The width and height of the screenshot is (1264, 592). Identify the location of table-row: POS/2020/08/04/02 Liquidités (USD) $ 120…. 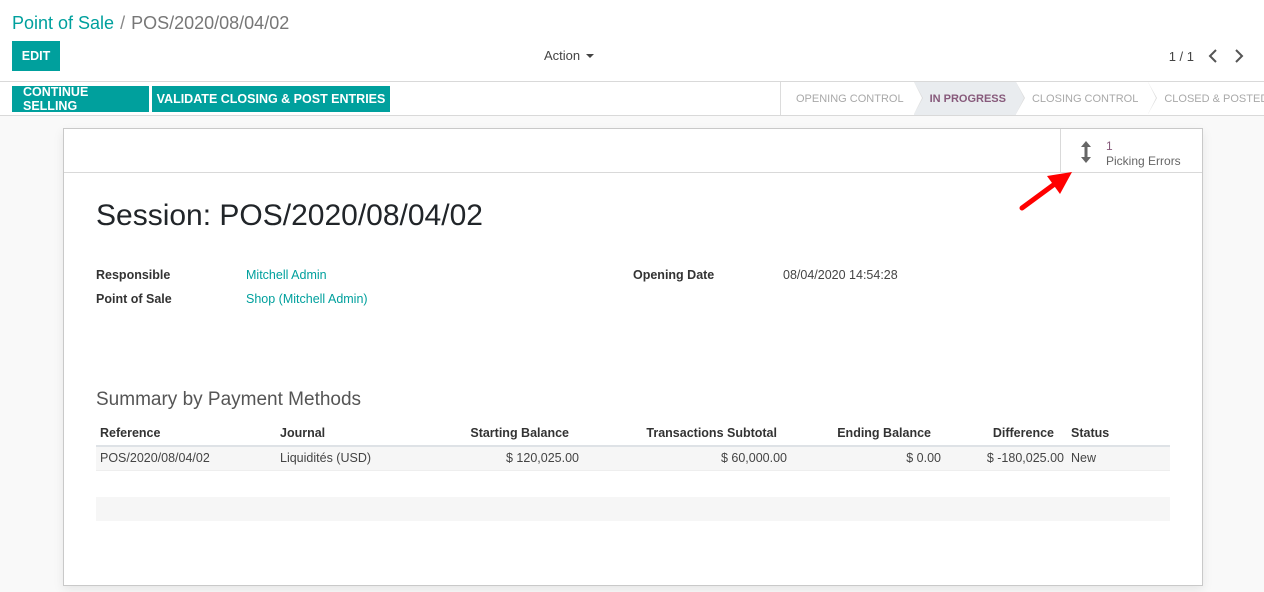
(633, 459).